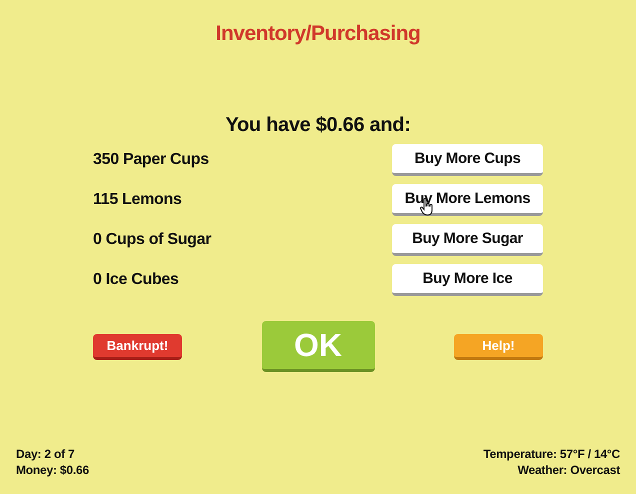 The width and height of the screenshot is (636, 494). What do you see at coordinates (136, 280) in the screenshot?
I see `inventory-label: 0 Ice Cubes` at bounding box center [136, 280].